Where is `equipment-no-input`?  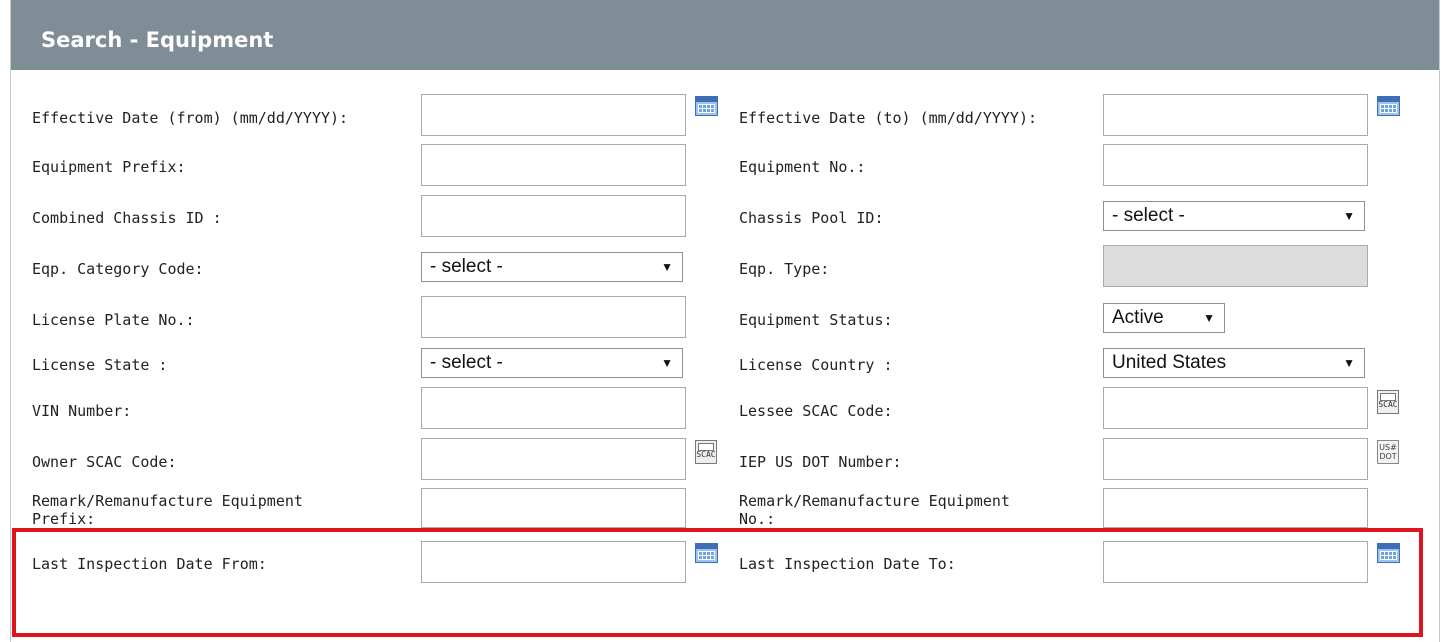 equipment-no-input is located at coordinates (1235, 165).